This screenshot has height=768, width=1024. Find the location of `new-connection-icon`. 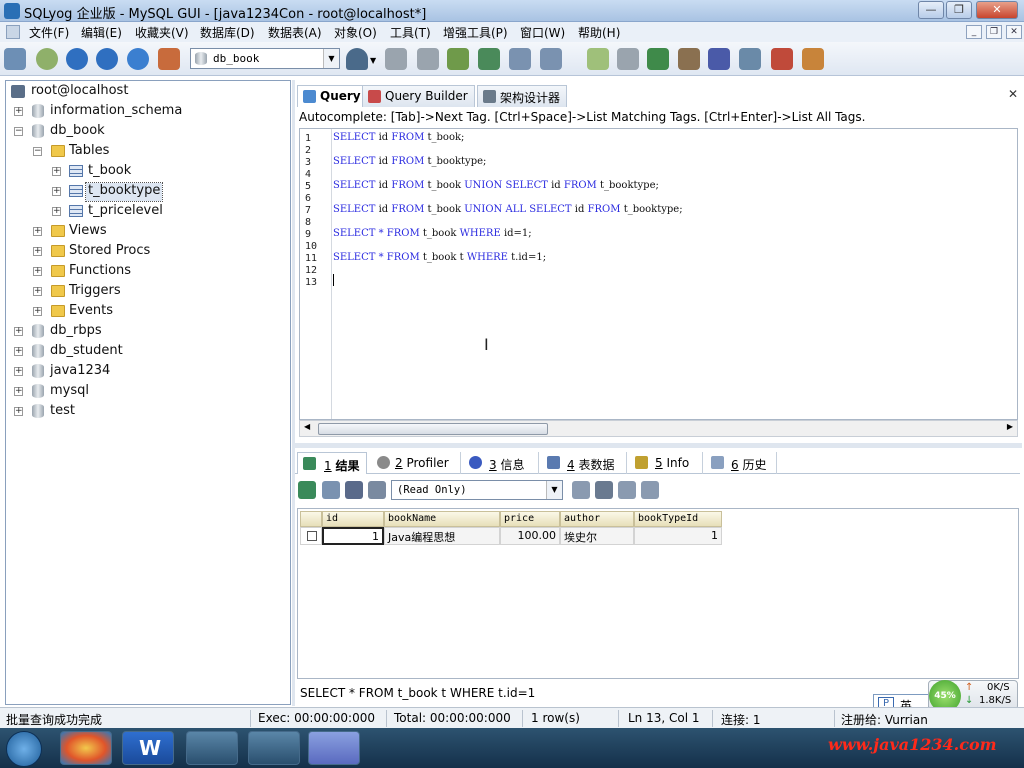

new-connection-icon is located at coordinates (47, 59).